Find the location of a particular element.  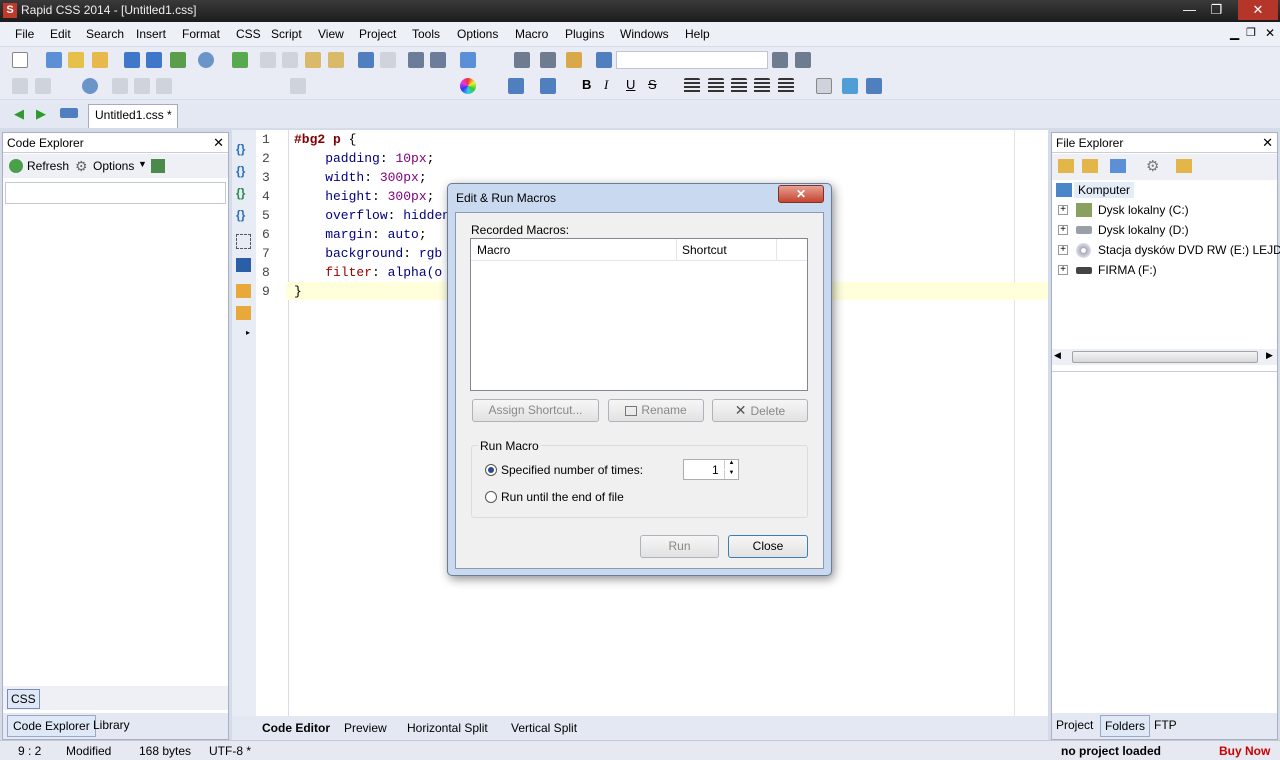

menu-search: Search is located at coordinates (105, 34).